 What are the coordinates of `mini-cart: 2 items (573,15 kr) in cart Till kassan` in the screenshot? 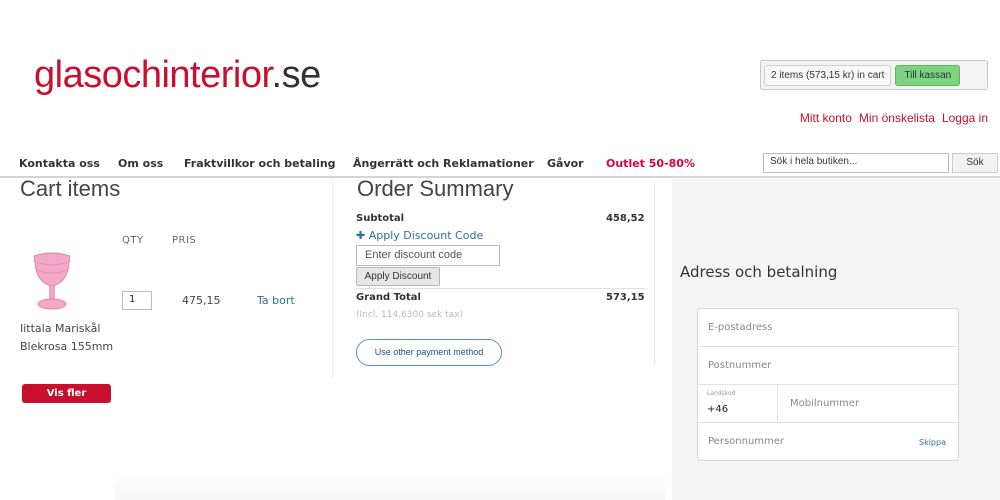 It's located at (874, 75).